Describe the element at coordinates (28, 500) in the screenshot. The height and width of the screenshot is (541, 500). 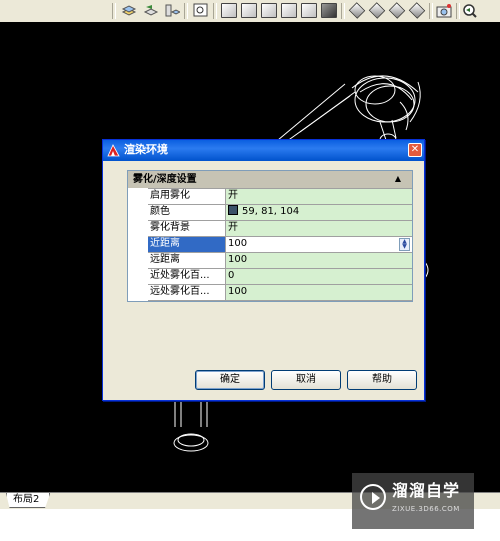
I see `tab-layout2: 布局2` at that location.